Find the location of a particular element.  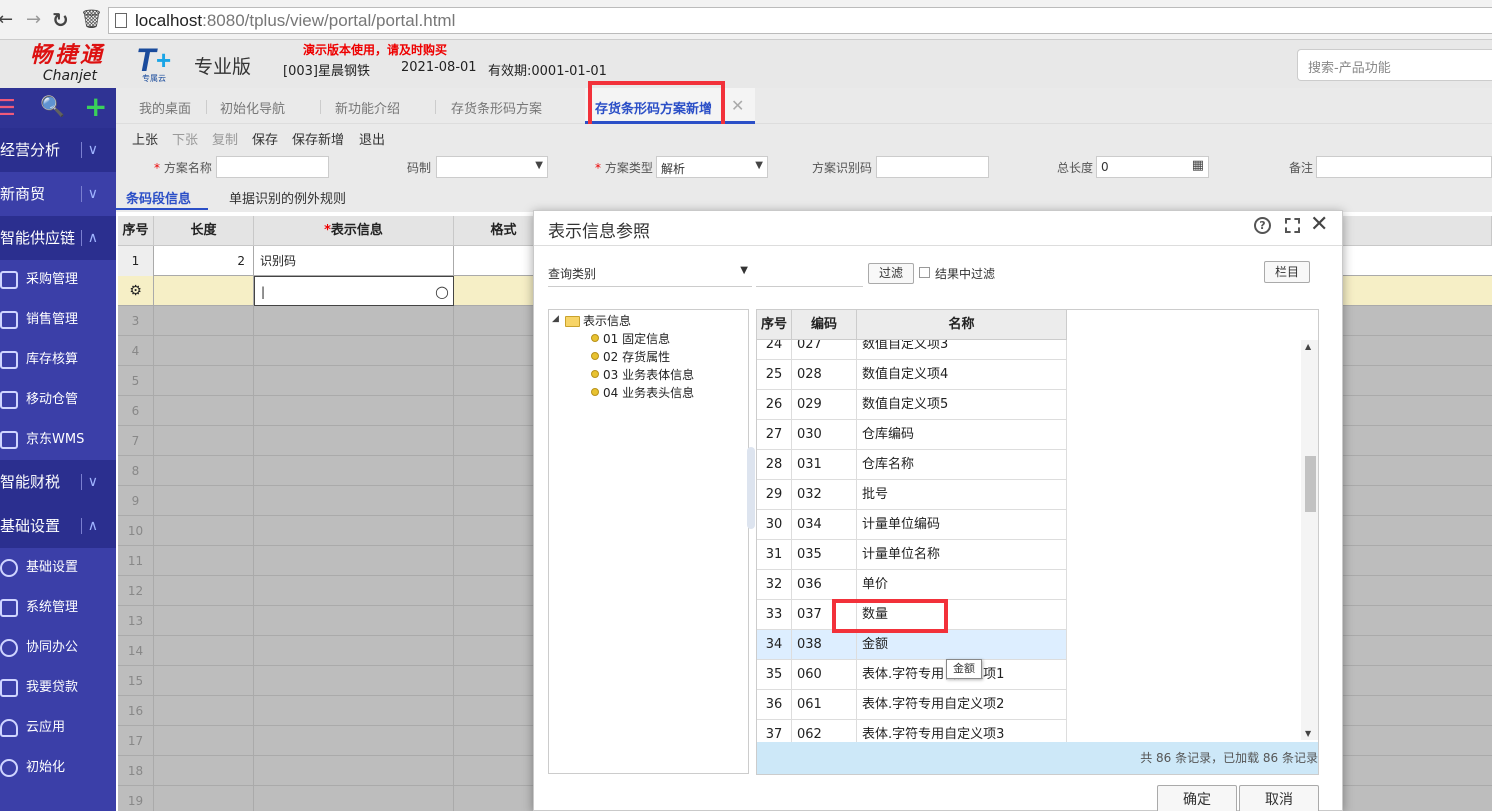

chevron-down-icon: ▼ is located at coordinates (539, 165).